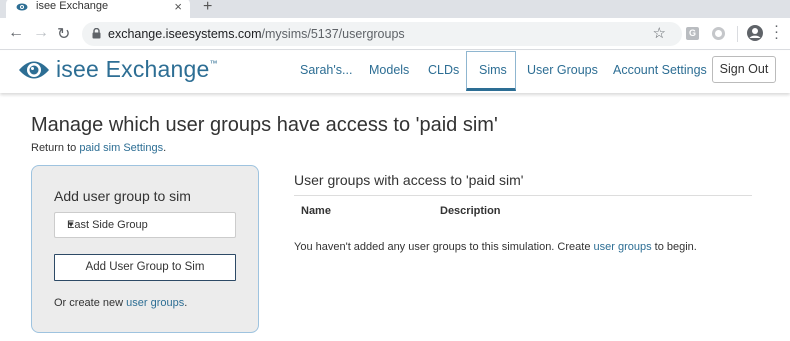 The height and width of the screenshot is (341, 790). What do you see at coordinates (96, 33) in the screenshot?
I see `lock-icon` at bounding box center [96, 33].